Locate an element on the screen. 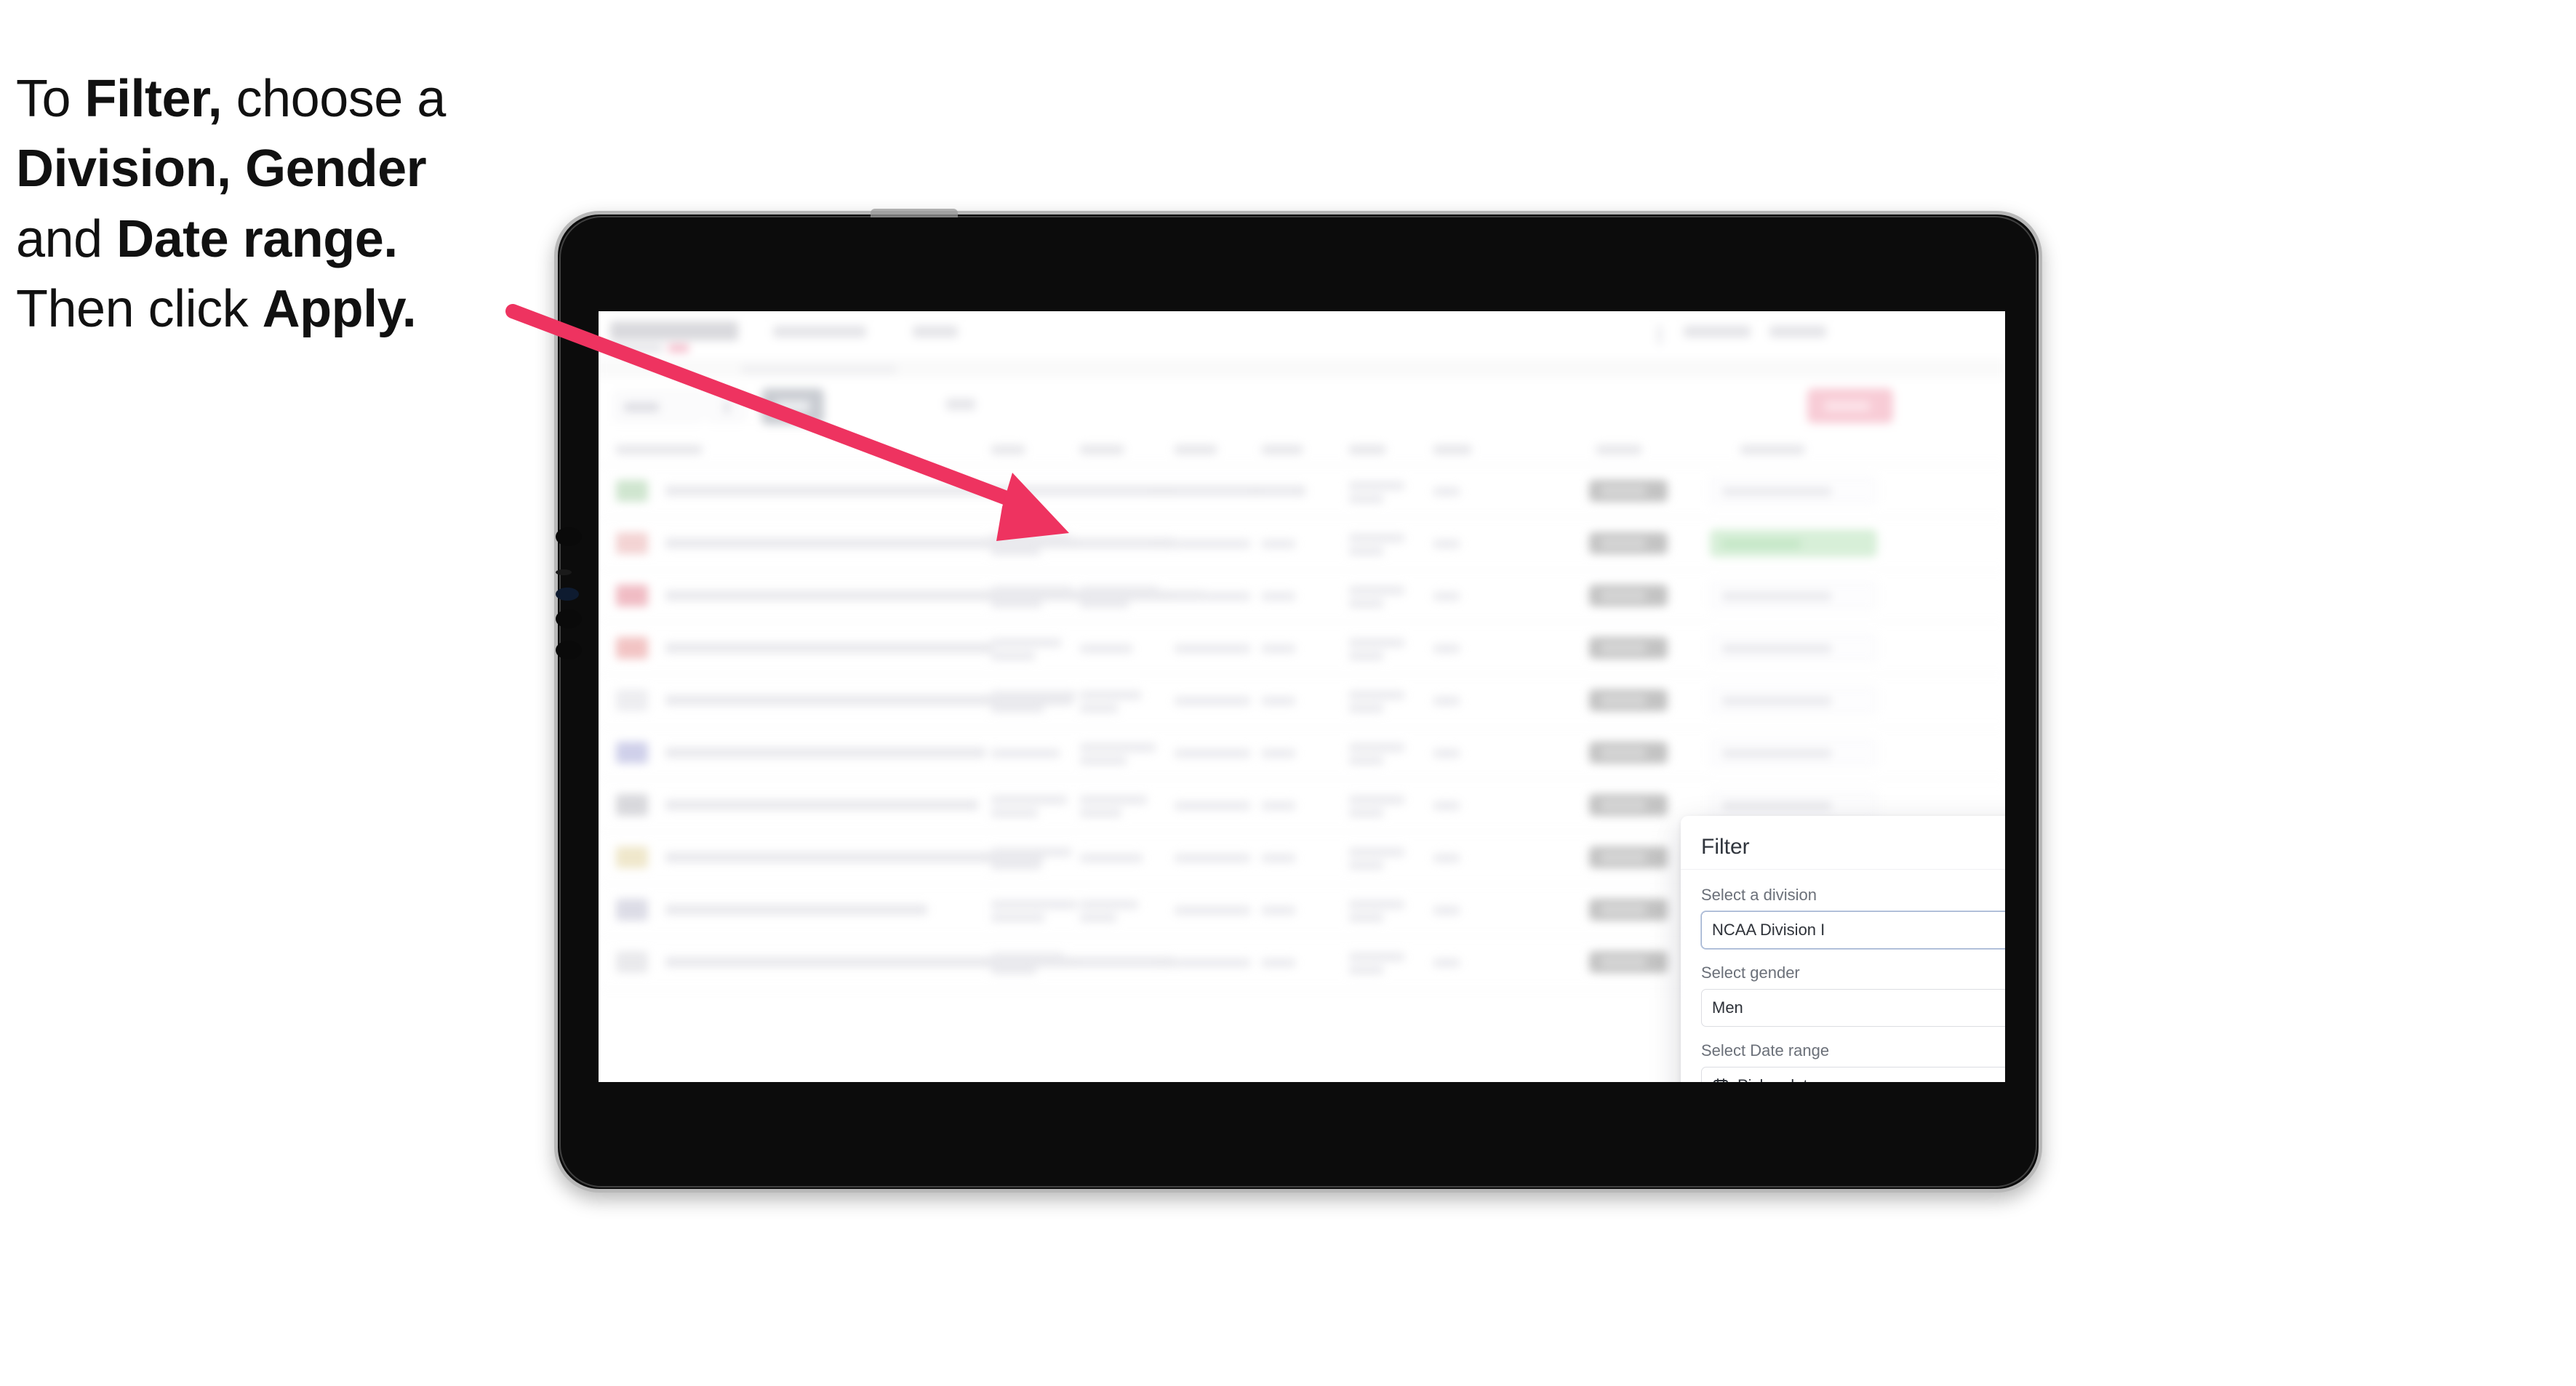  app-logo-subtext is located at coordinates (636, 349).